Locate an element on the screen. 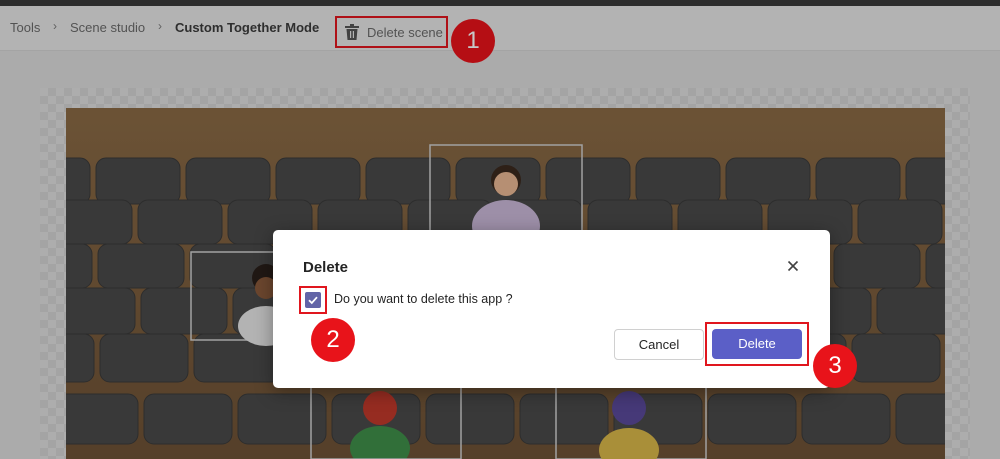 The height and width of the screenshot is (459, 1000). dialog-title: Delete is located at coordinates (326, 267).